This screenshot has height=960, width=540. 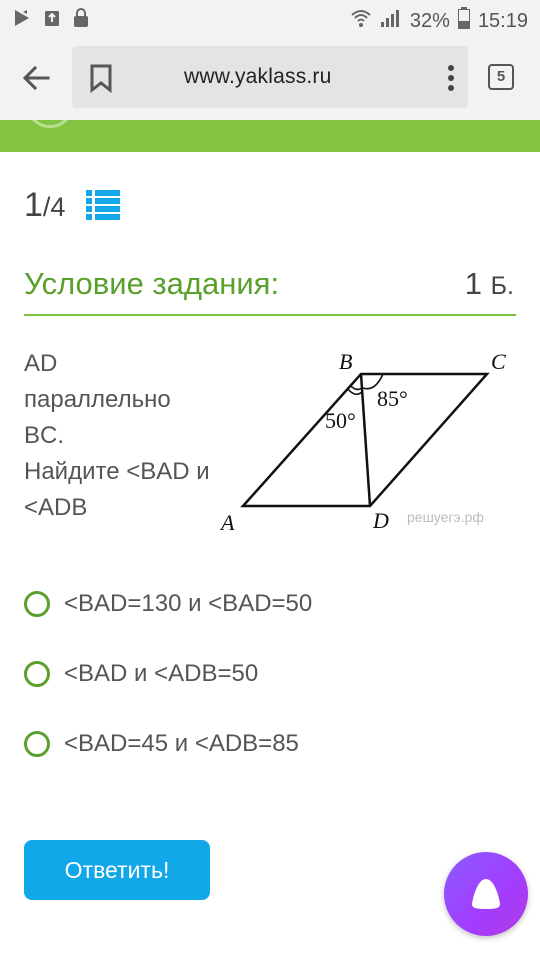 I want to click on wifi-icon, so click(x=361, y=21).